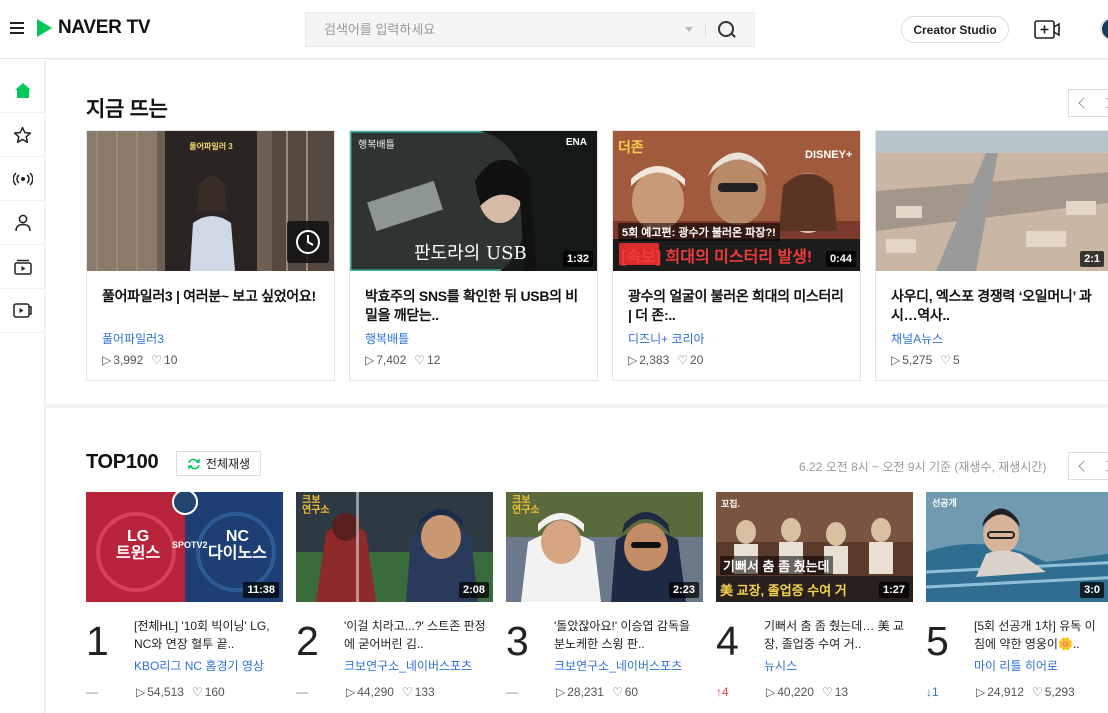 This screenshot has height=713, width=1108. What do you see at coordinates (840, 259) in the screenshot?
I see `video-duration: 0:44` at bounding box center [840, 259].